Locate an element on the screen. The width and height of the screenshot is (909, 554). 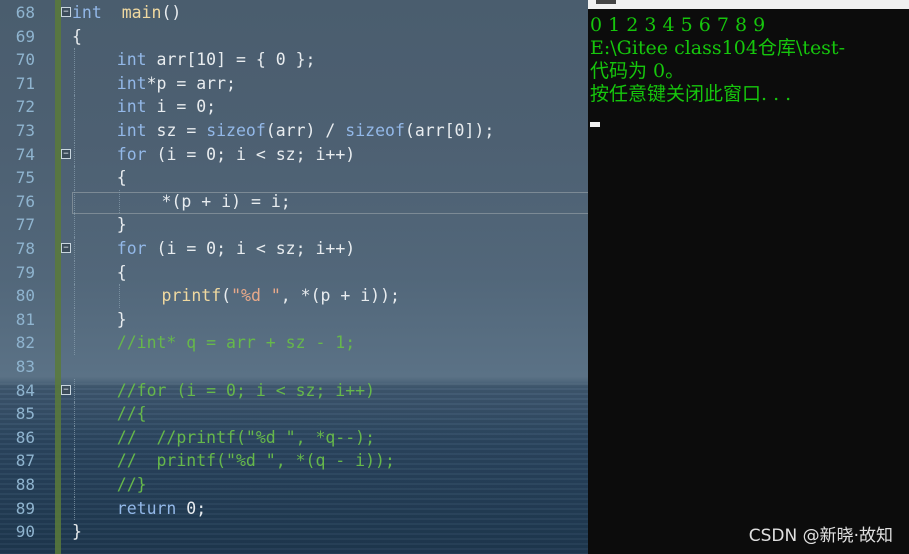
code-token: //int* q = arr + sz - 1; is located at coordinates (236, 343).